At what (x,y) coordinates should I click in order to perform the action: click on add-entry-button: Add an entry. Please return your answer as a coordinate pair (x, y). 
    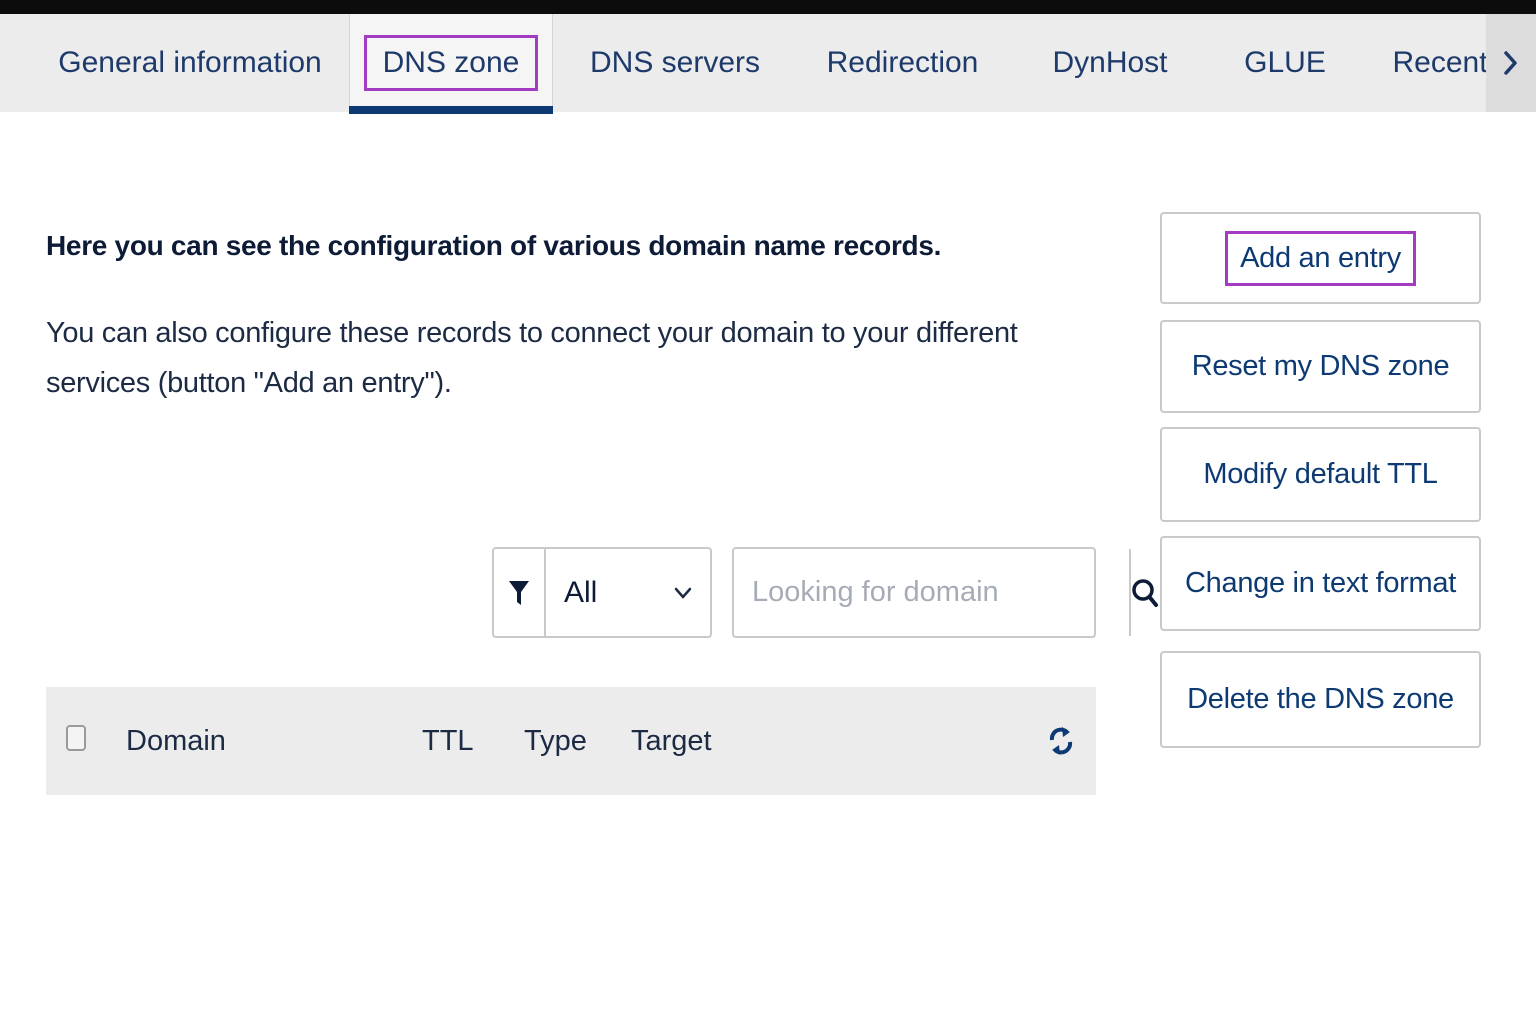
    Looking at the image, I should click on (1320, 258).